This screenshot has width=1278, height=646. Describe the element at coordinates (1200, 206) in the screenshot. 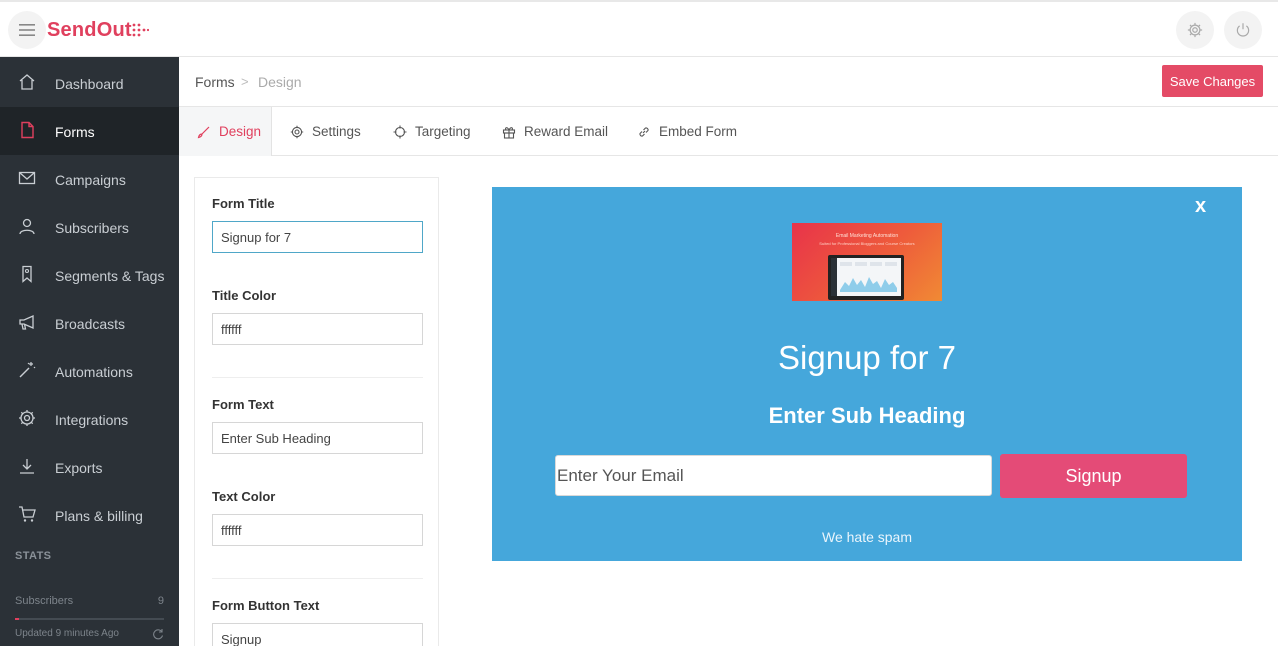

I see `preview-close-button: x` at that location.